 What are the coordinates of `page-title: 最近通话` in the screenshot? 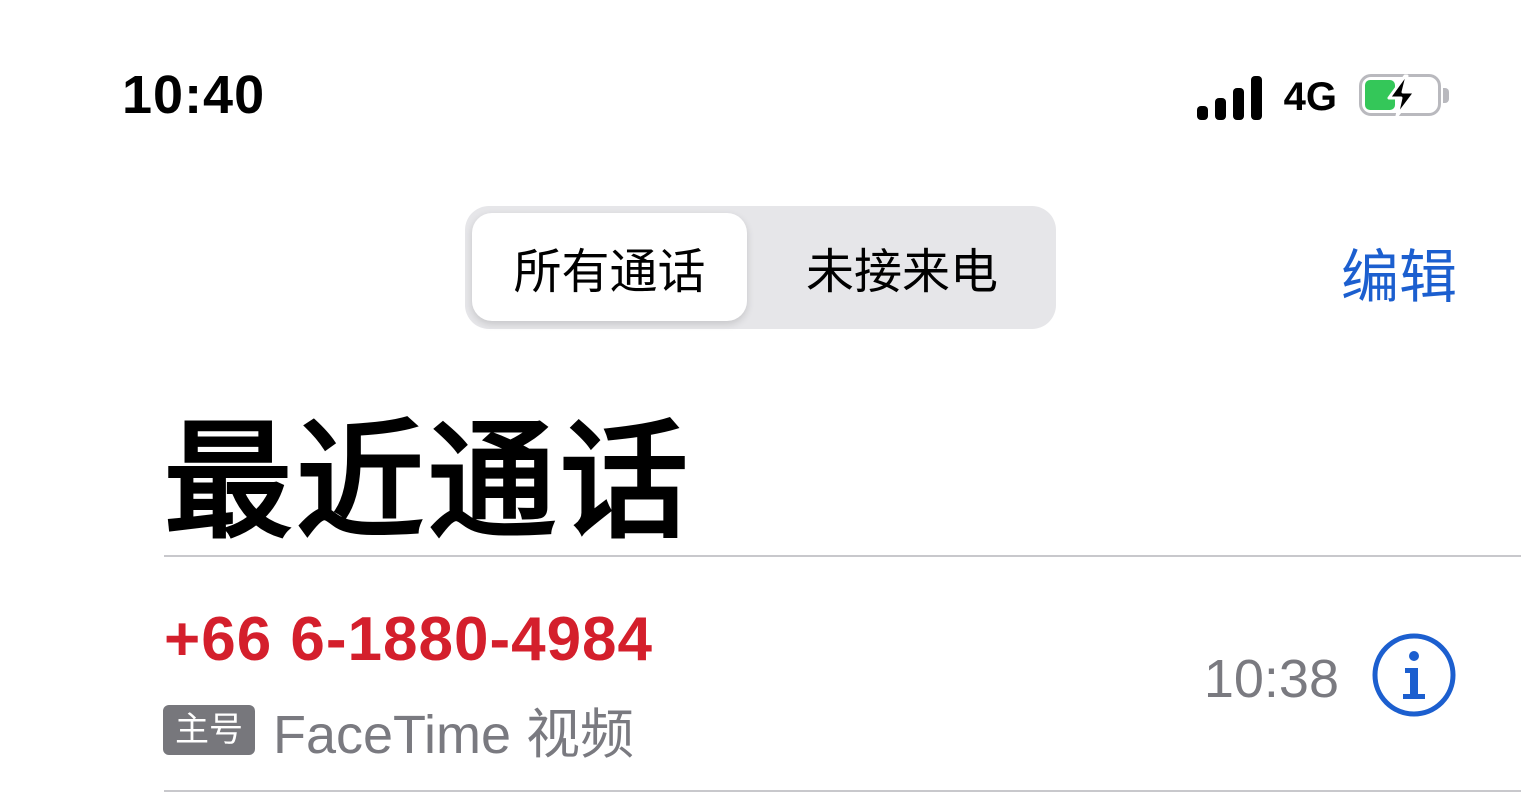 It's located at (428, 482).